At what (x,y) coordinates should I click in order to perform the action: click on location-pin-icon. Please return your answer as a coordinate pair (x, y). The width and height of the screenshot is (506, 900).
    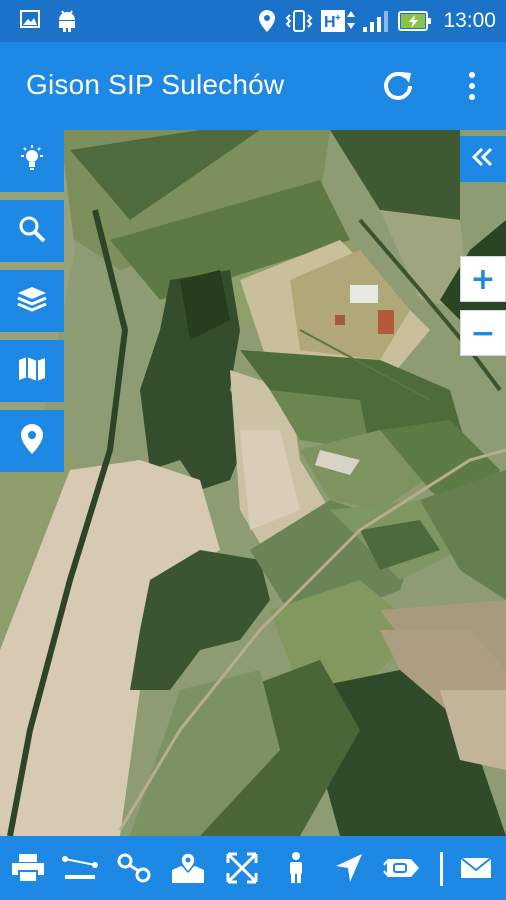
    Looking at the image, I should click on (32, 441).